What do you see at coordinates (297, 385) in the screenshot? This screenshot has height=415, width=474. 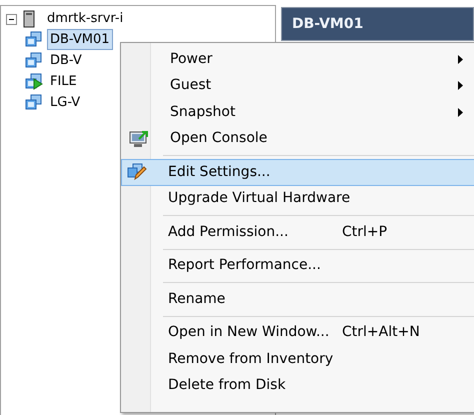 I see `menu-item: Delete from Disk` at bounding box center [297, 385].